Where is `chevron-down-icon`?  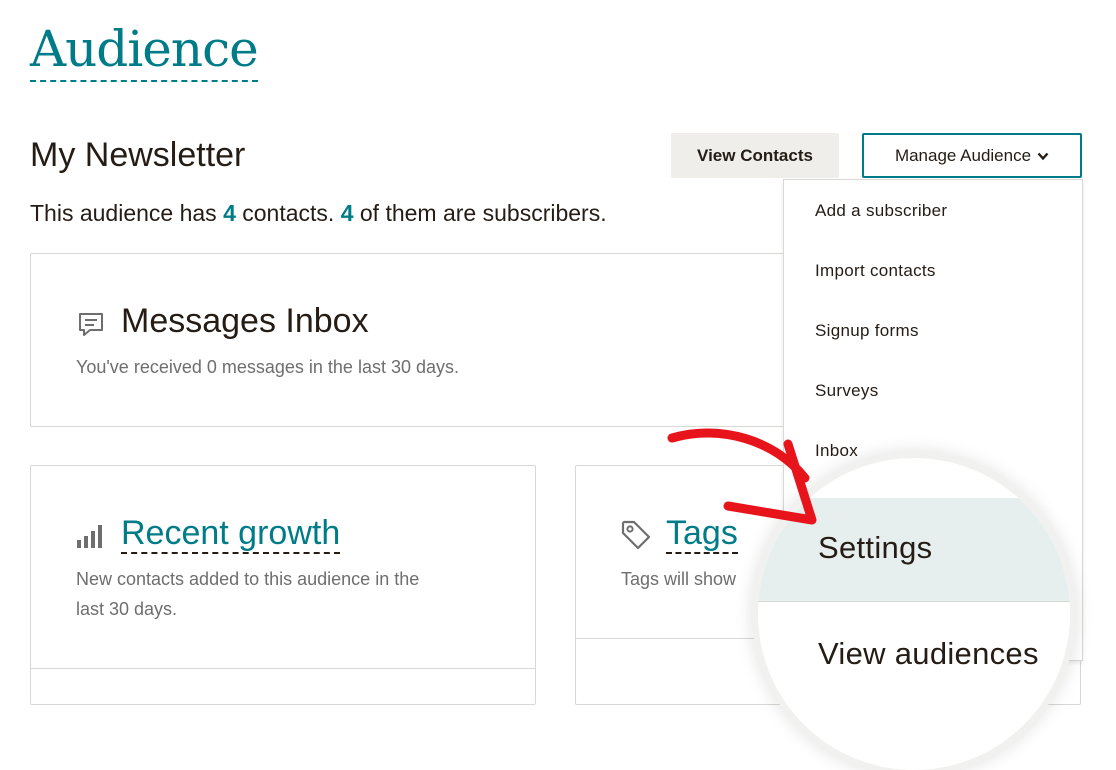
chevron-down-icon is located at coordinates (1043, 156).